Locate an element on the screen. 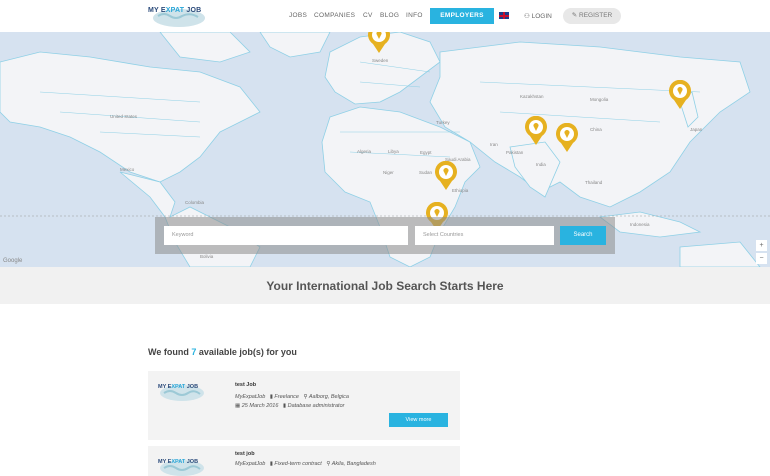 The image size is (770, 476). nav-cv: CV is located at coordinates (368, 15).